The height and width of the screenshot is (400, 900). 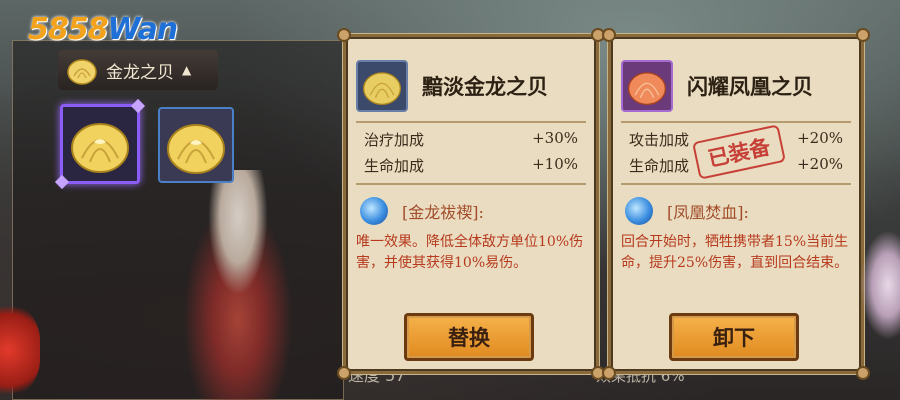 What do you see at coordinates (880, 285) in the screenshot?
I see `background-decoration` at bounding box center [880, 285].